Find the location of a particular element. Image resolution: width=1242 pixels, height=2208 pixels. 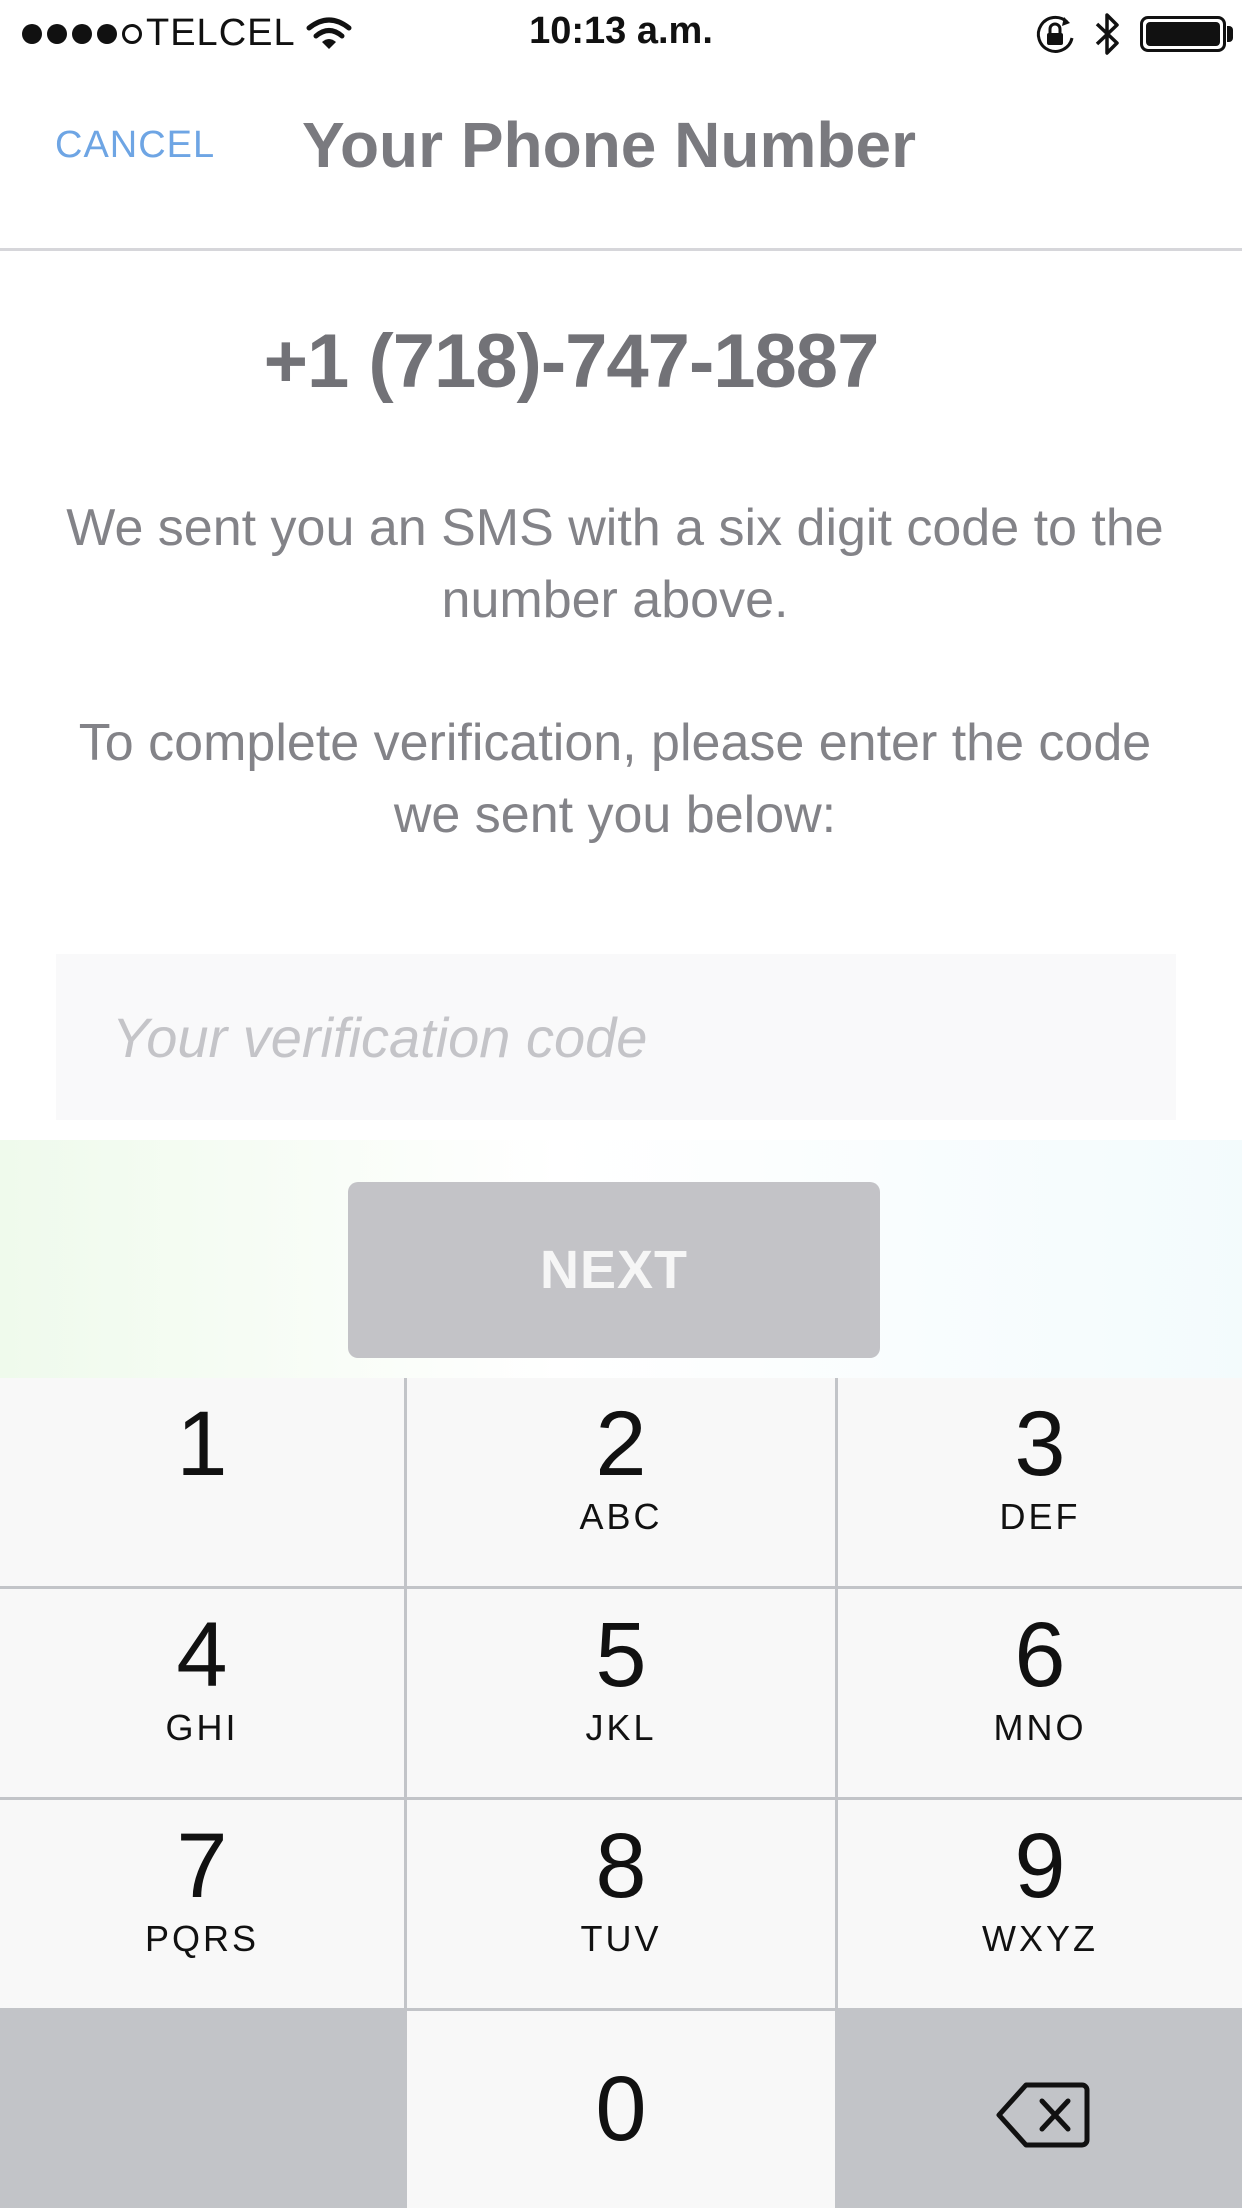

key-3: 3 DEF is located at coordinates (1040, 1482).